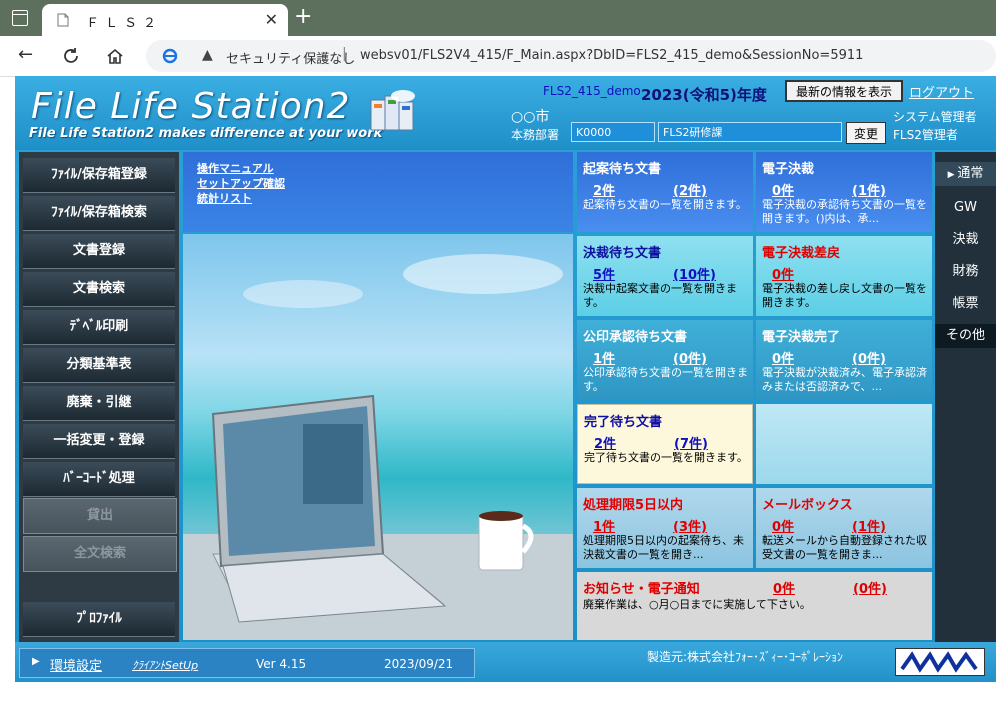  I want to click on link-stats-list: 統計リスト, so click(224, 198).